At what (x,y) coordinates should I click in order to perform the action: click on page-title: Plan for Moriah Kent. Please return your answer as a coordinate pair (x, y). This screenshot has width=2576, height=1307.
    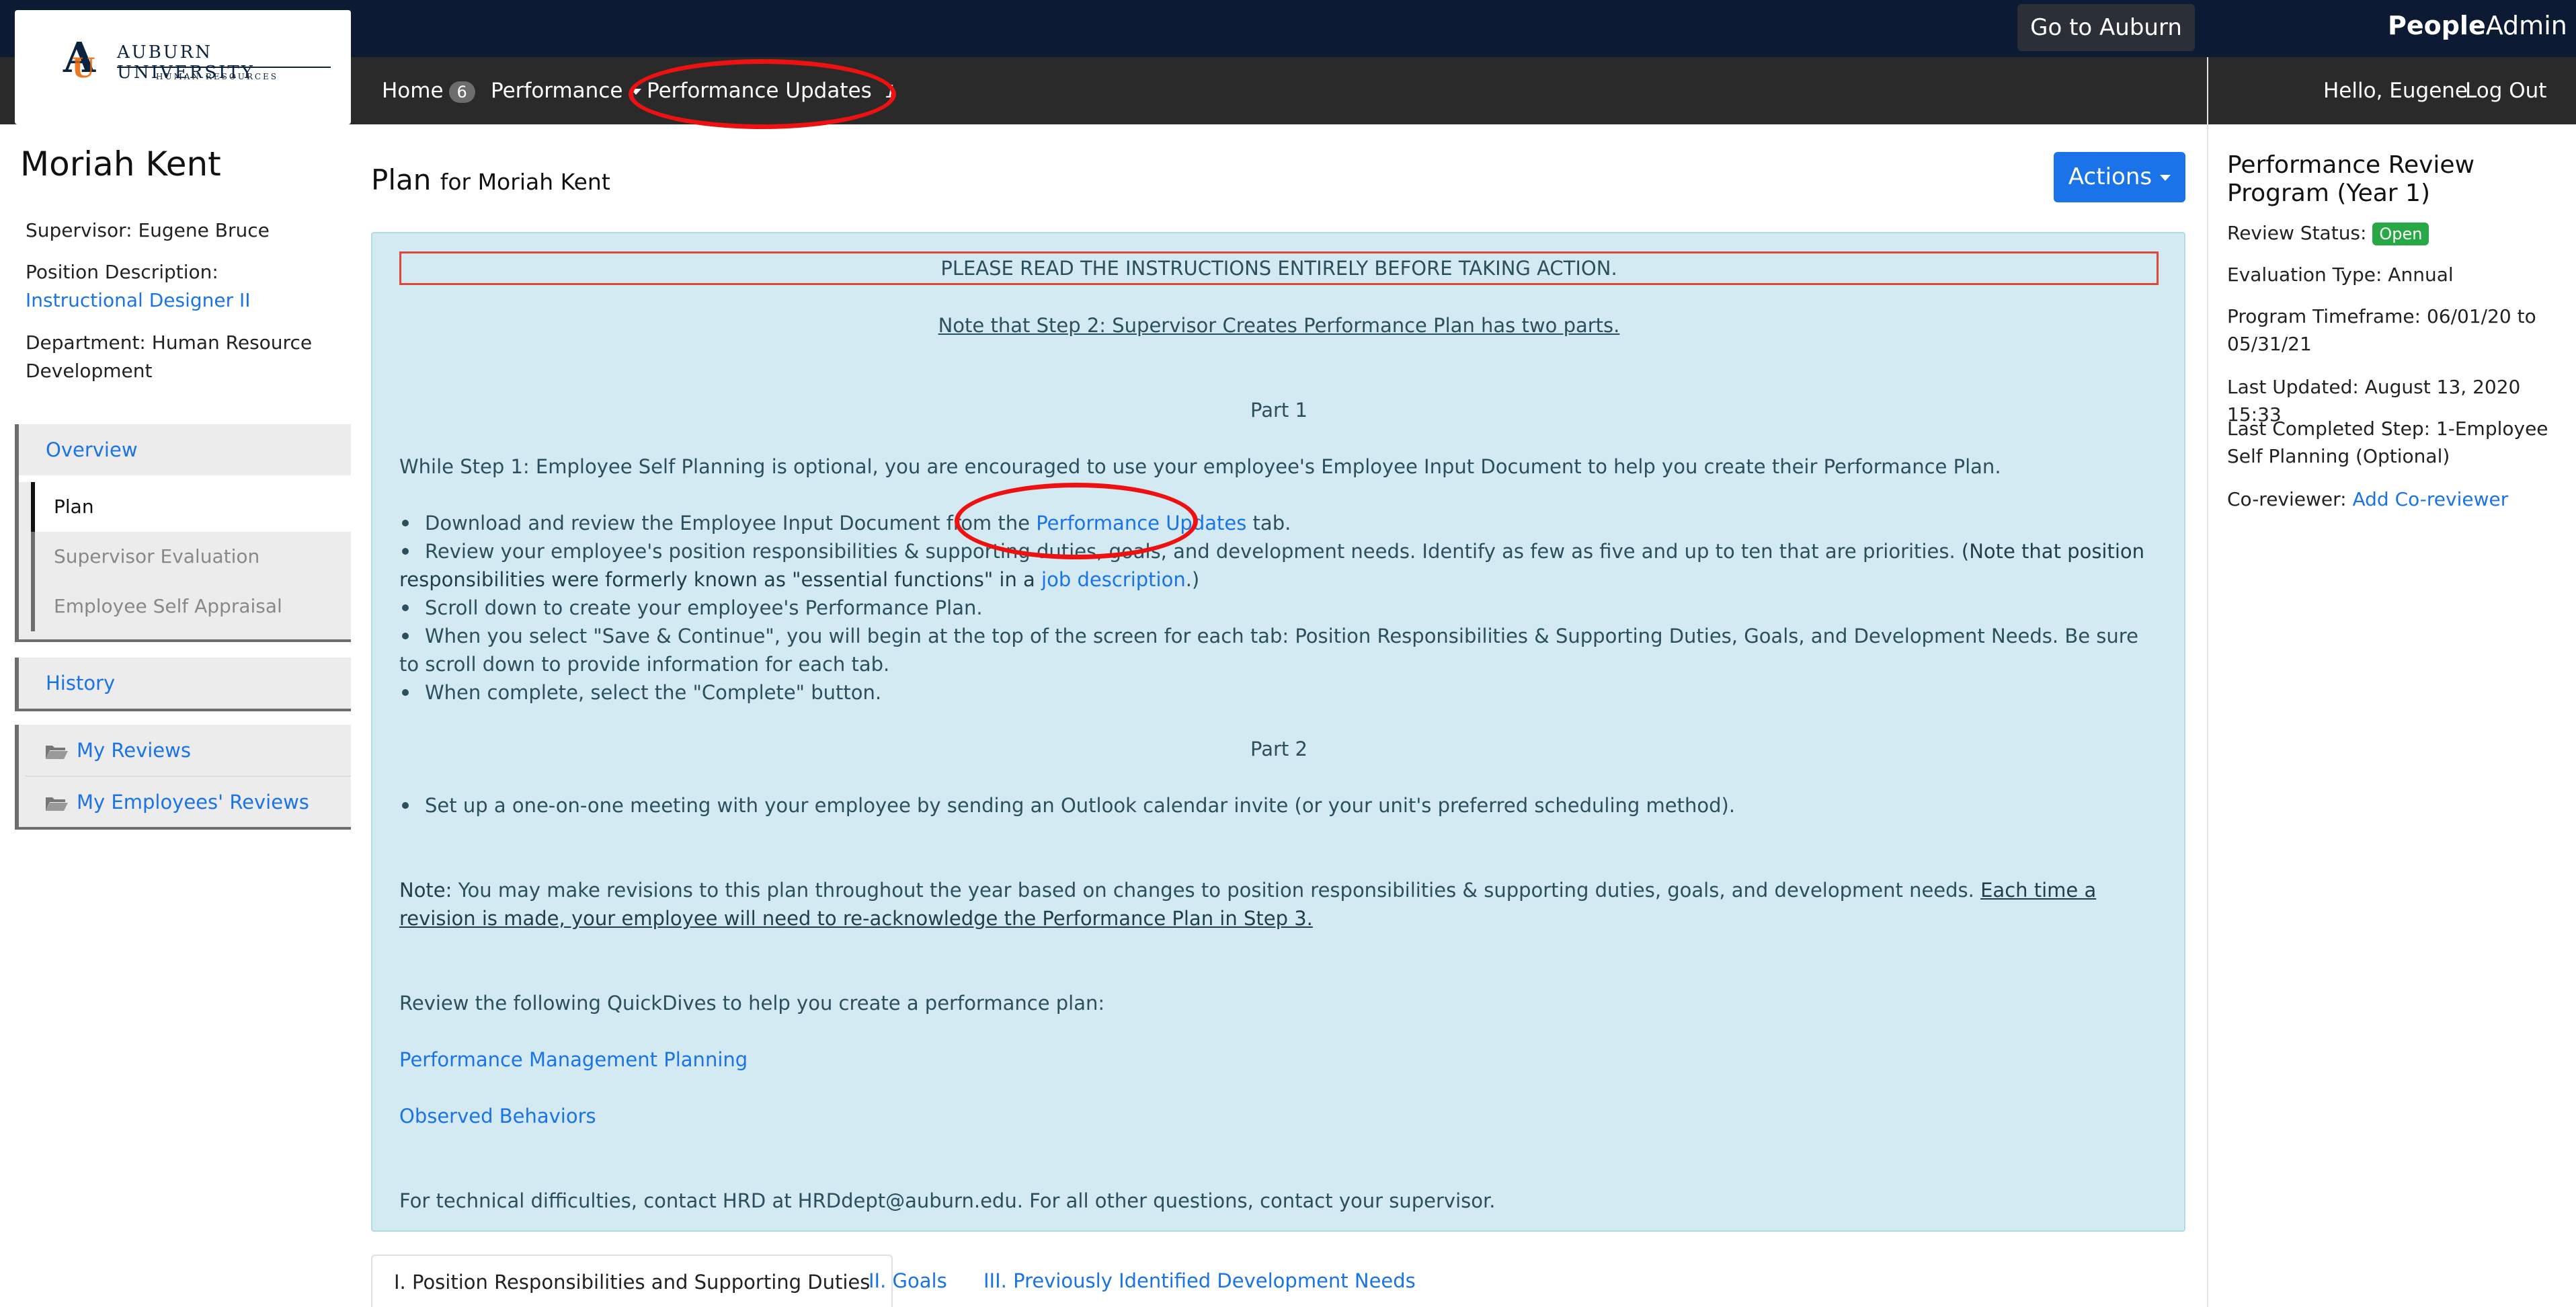
    Looking at the image, I should click on (490, 179).